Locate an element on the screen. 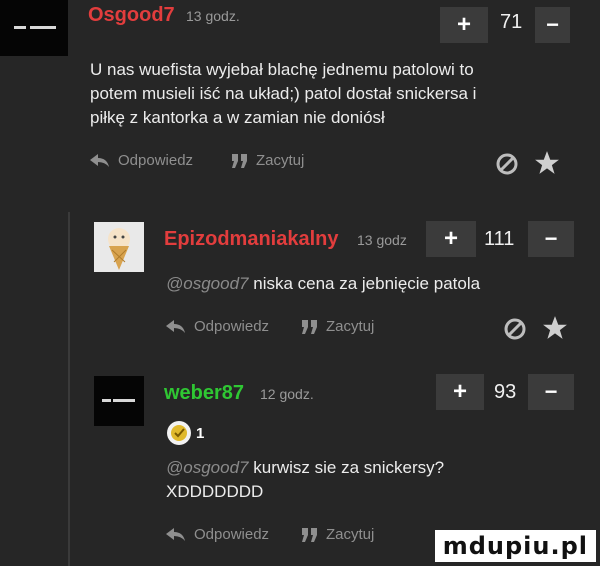 The width and height of the screenshot is (600, 566). username: weber87 is located at coordinates (204, 393).